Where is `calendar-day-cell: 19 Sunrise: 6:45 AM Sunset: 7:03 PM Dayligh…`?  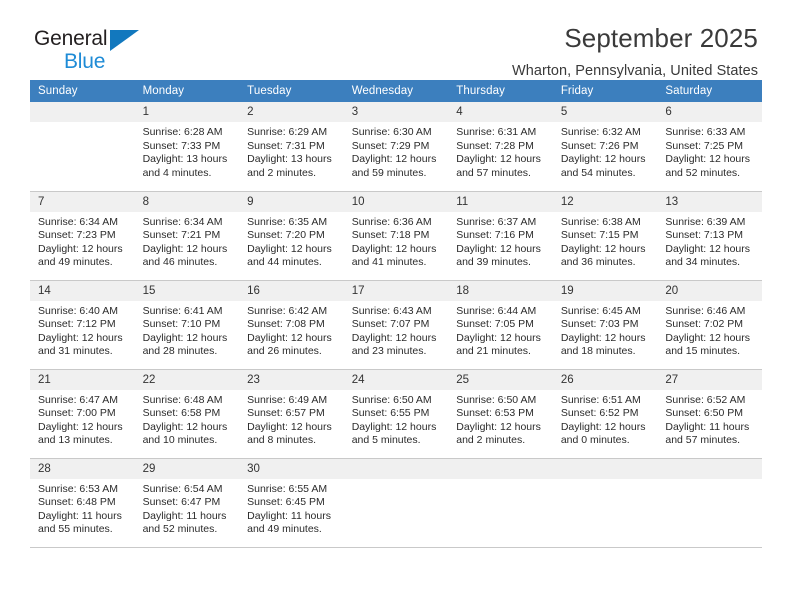 calendar-day-cell: 19 Sunrise: 6:45 AM Sunset: 7:03 PM Dayligh… is located at coordinates (605, 324).